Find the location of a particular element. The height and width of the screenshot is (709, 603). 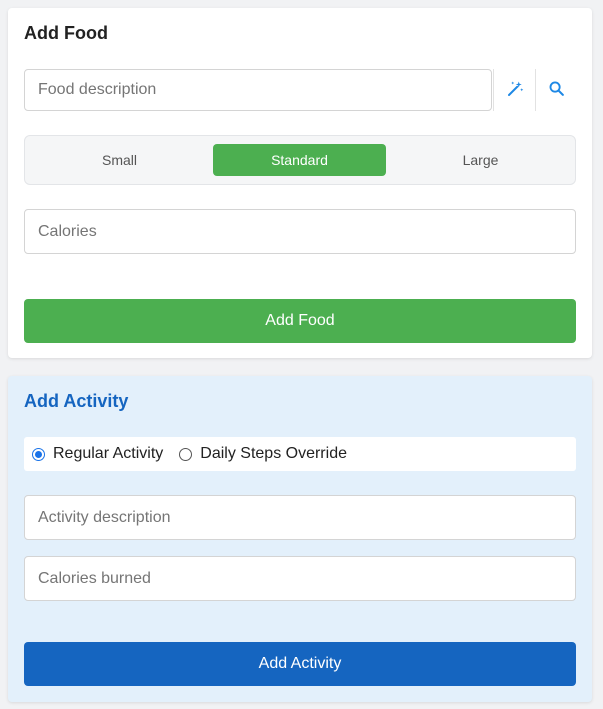

food-description-input is located at coordinates (258, 90).